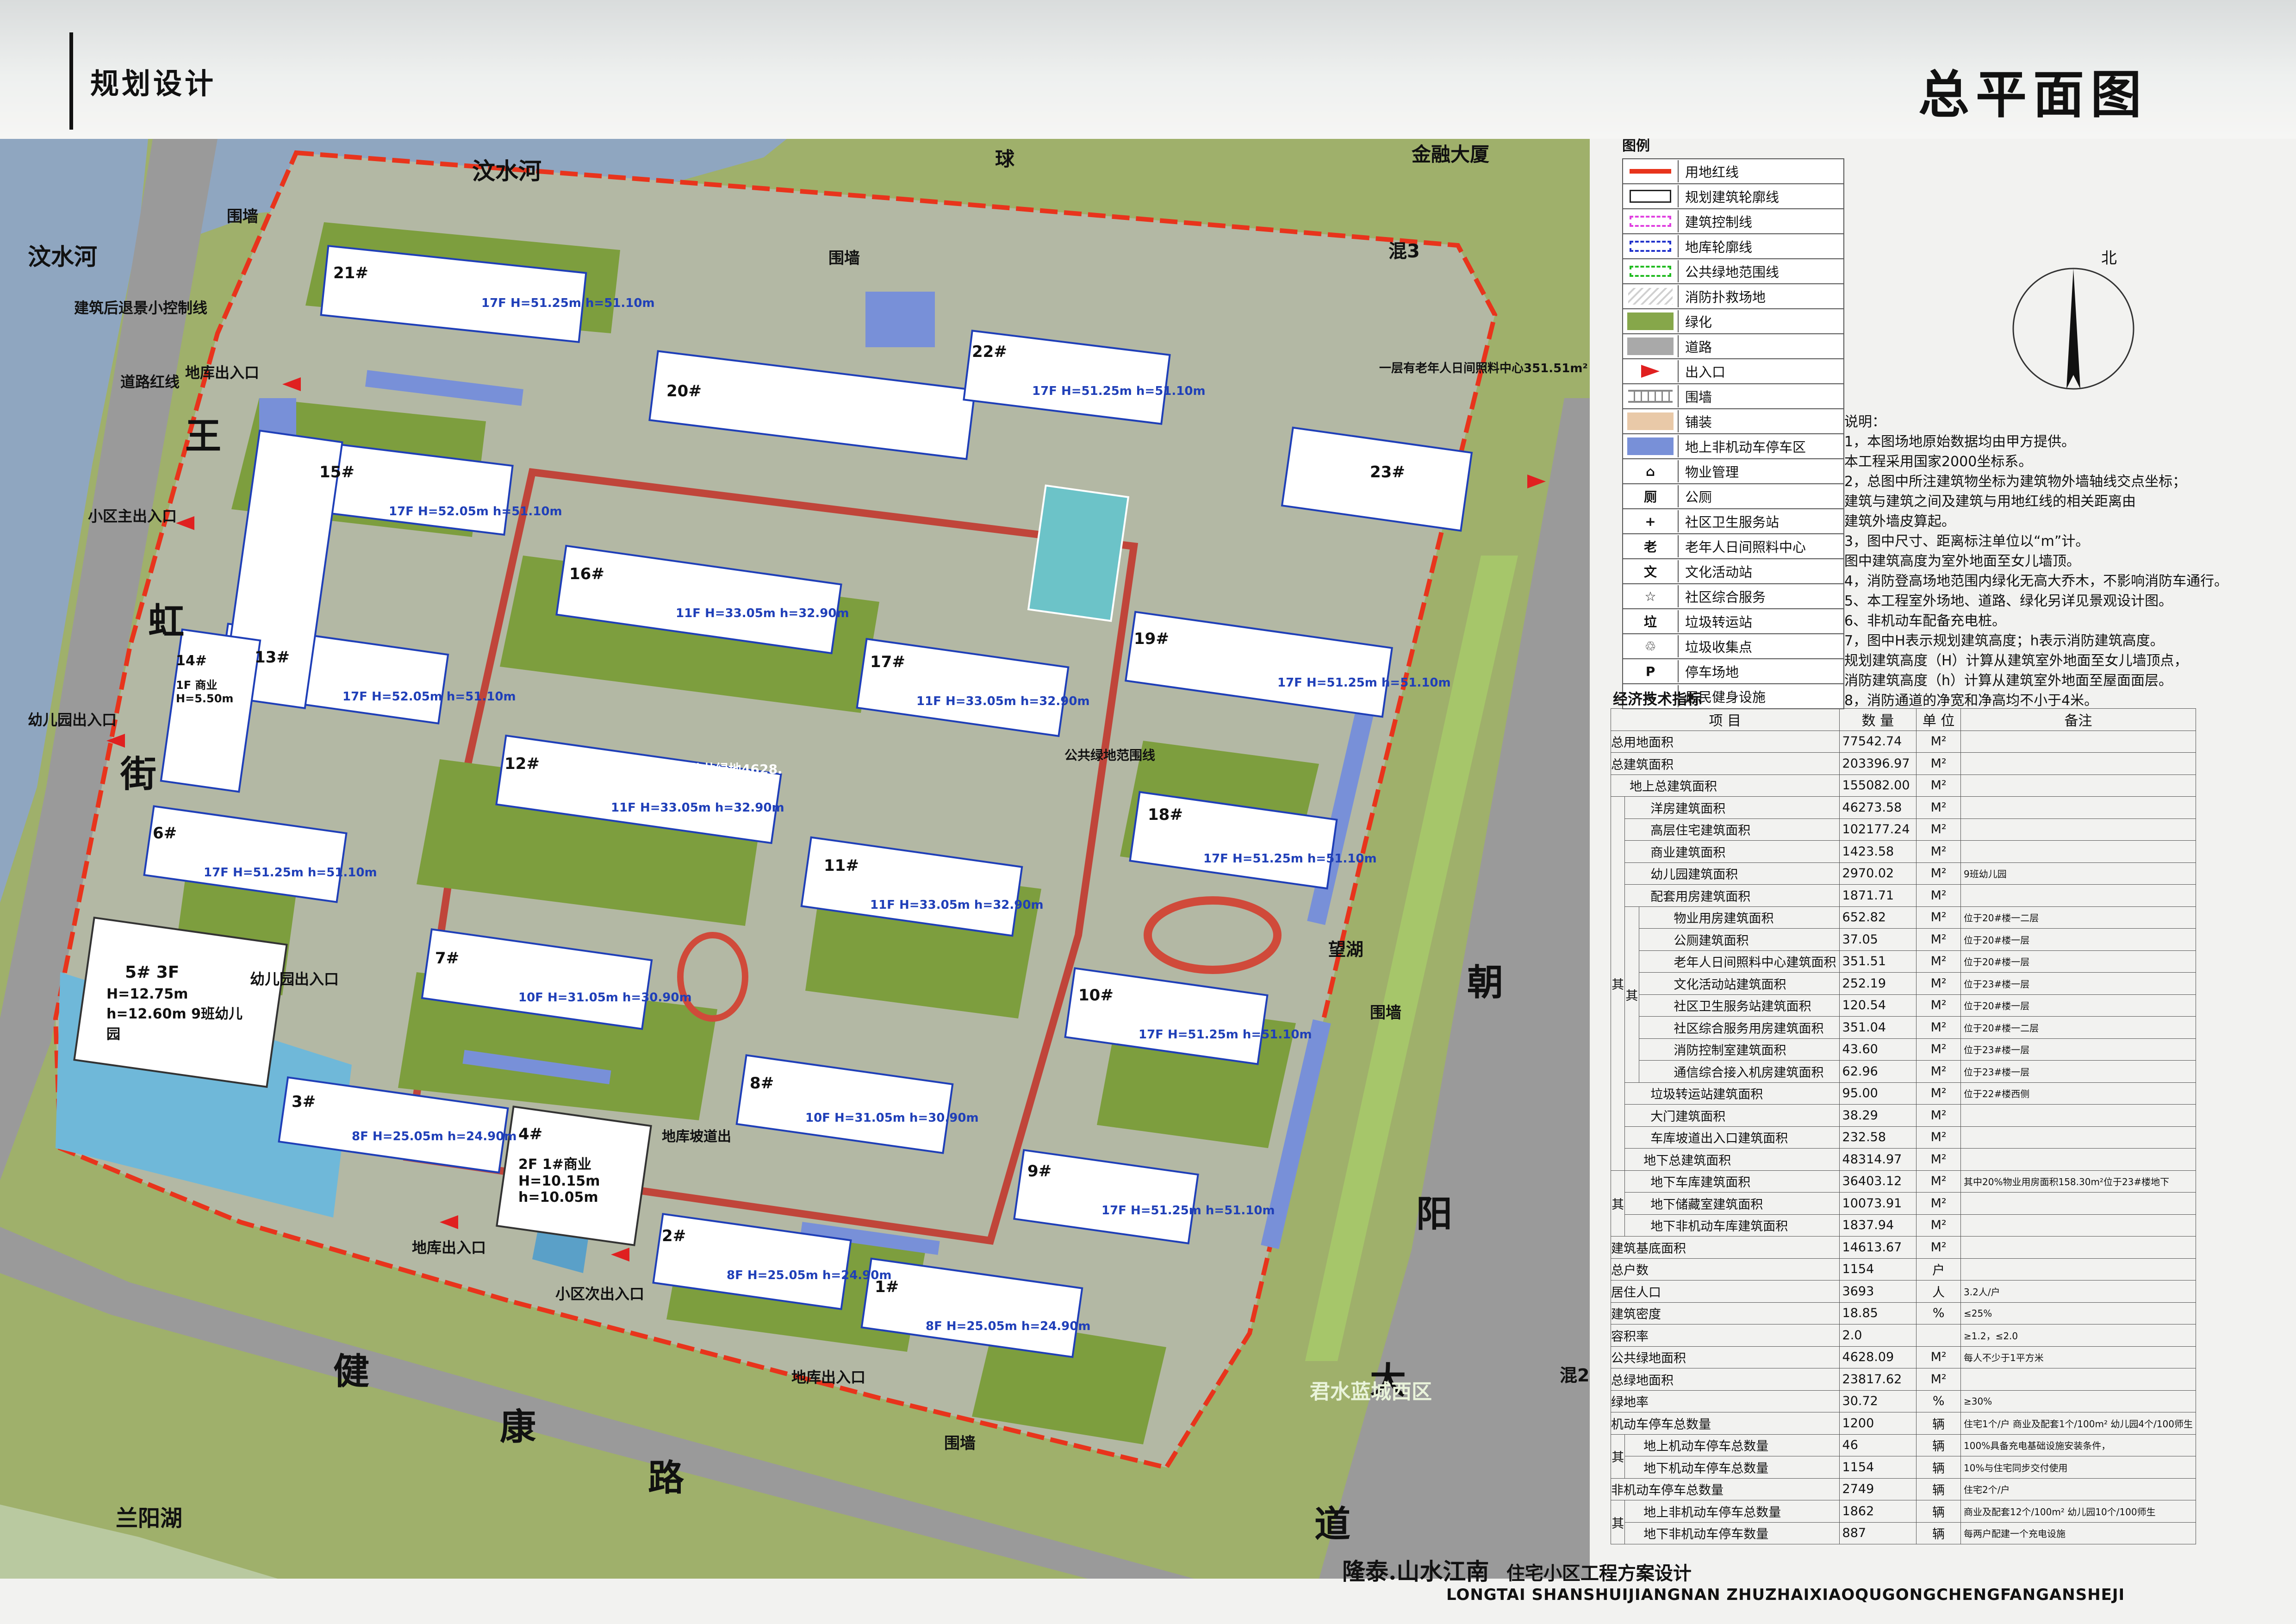 This screenshot has height=1624, width=2296. I want to click on basement-outline-swatch, so click(1651, 246).